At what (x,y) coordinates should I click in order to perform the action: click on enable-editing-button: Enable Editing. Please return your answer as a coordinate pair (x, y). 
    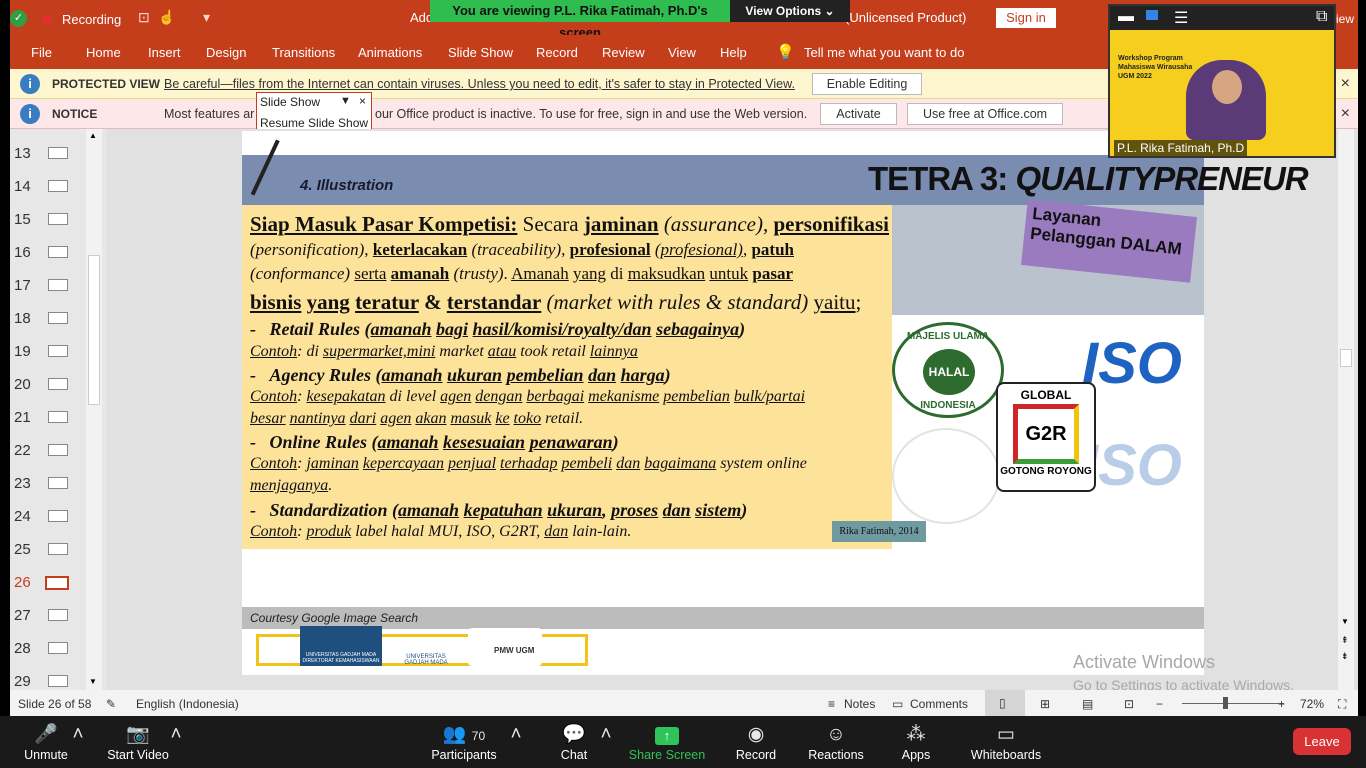
    Looking at the image, I should click on (867, 84).